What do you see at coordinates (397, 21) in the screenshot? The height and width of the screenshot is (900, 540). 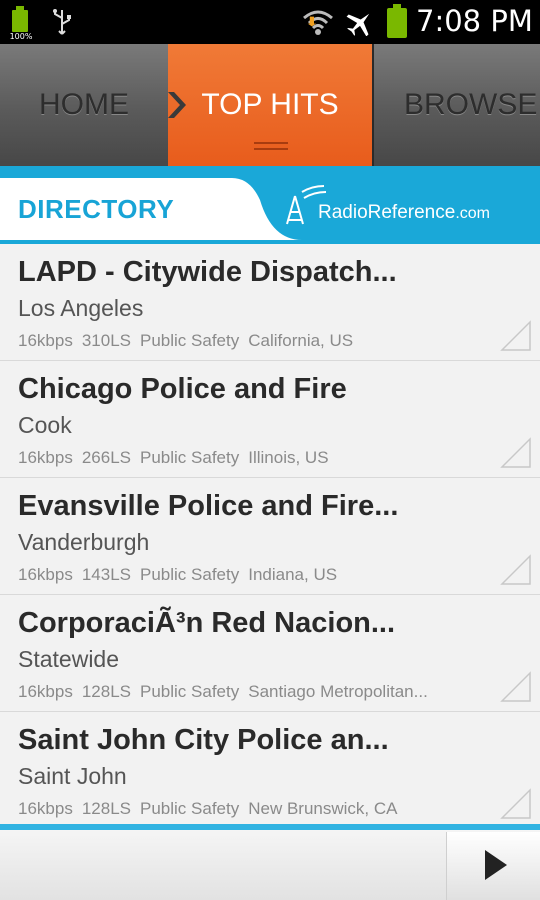 I see `battery-icon` at bounding box center [397, 21].